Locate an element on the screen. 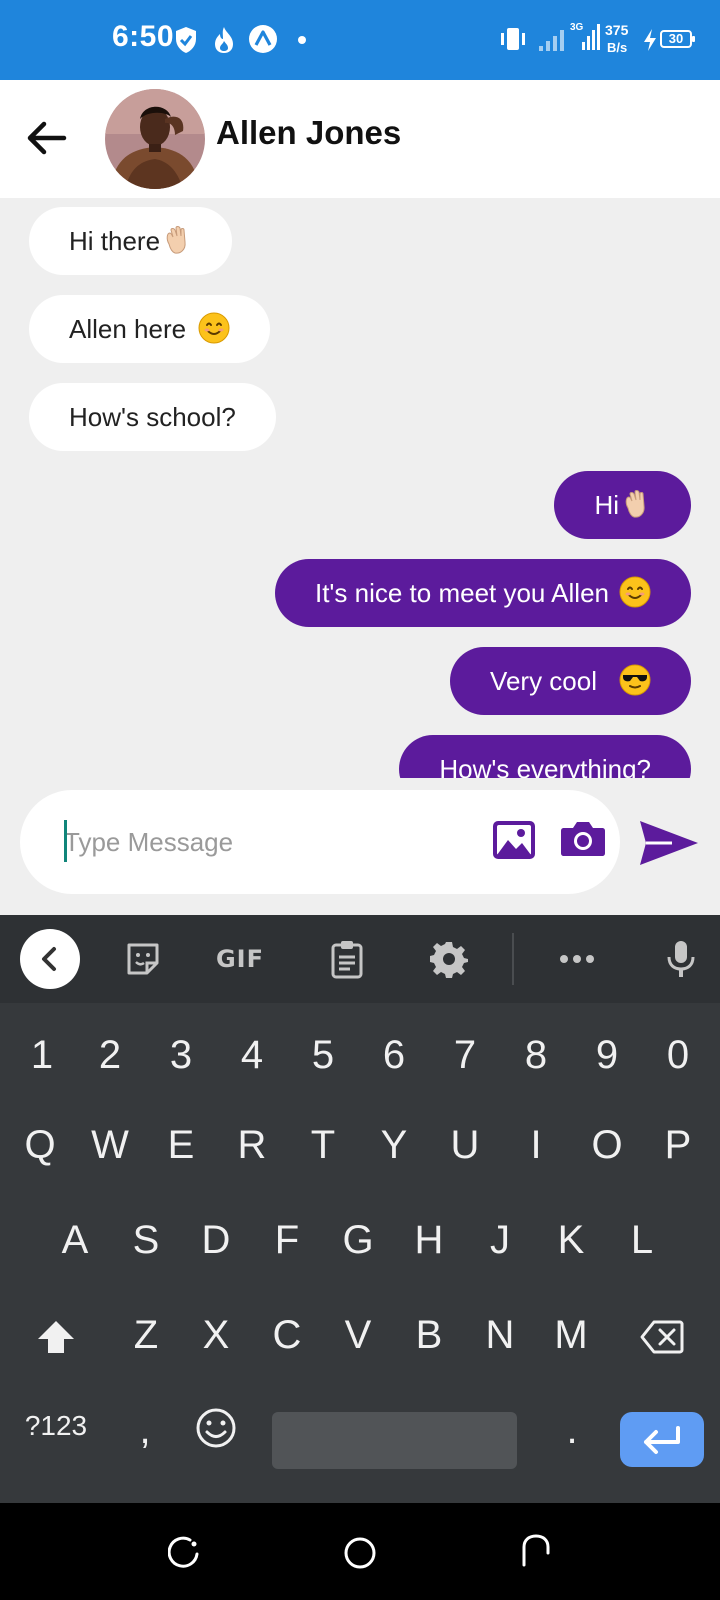 This screenshot has width=720, height=1600. key-6: 6 is located at coordinates (394, 1055).